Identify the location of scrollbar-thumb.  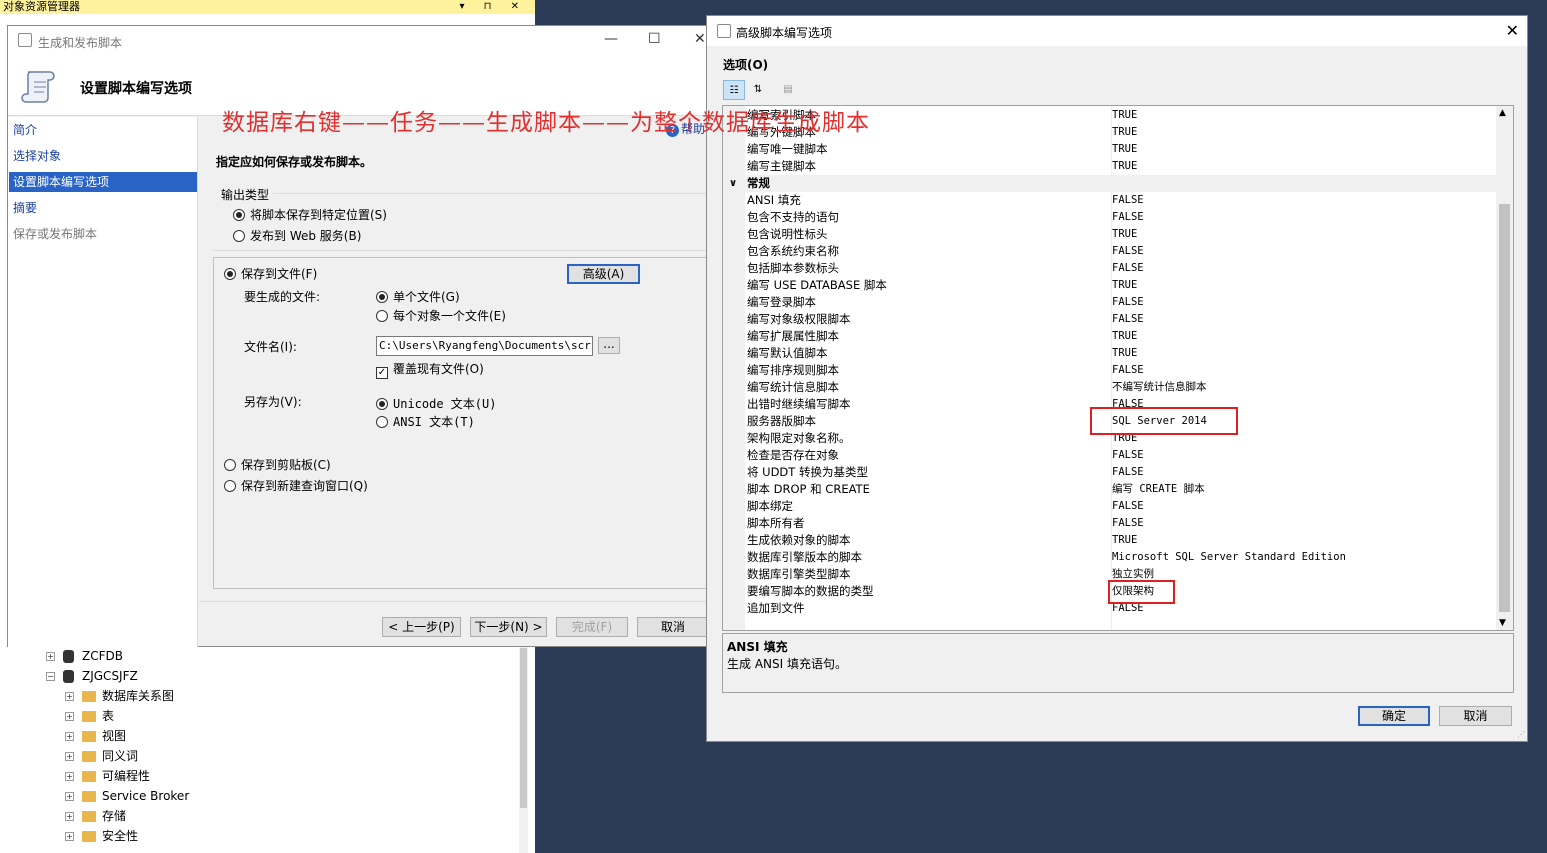
(523, 728).